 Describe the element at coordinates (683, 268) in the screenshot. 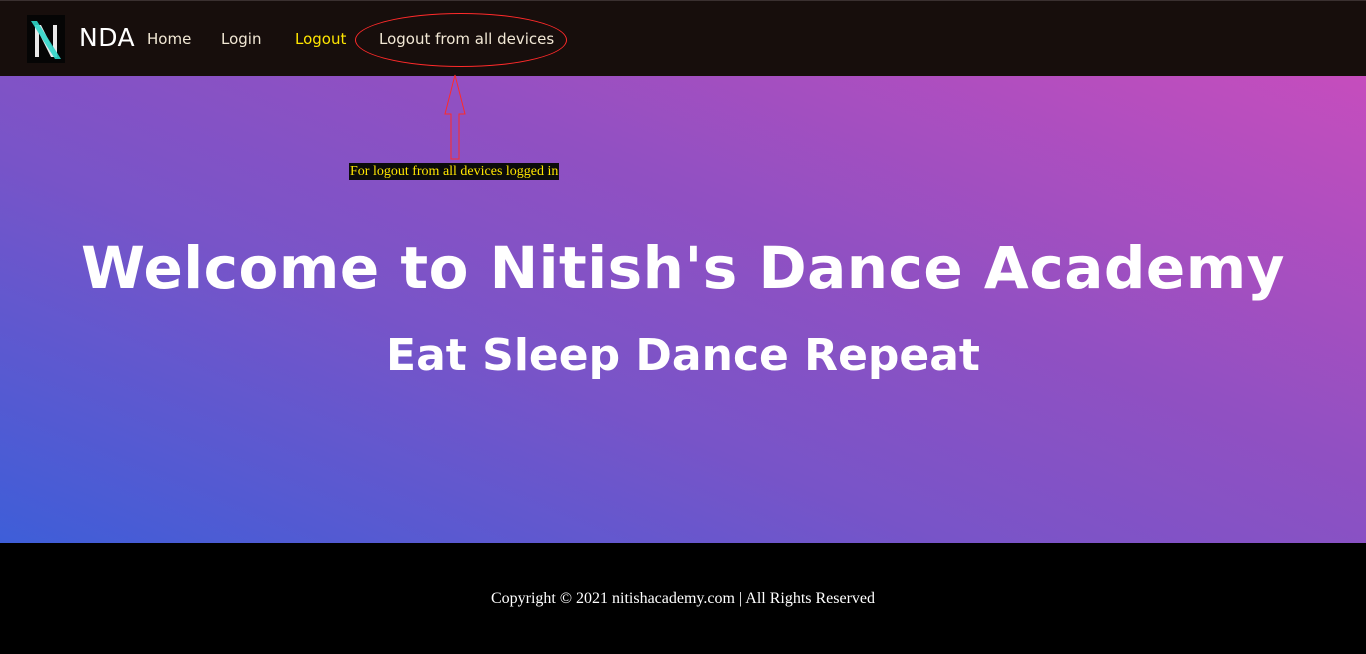

I see `hero-title: Welcome to Nitish's Dance Academy` at that location.